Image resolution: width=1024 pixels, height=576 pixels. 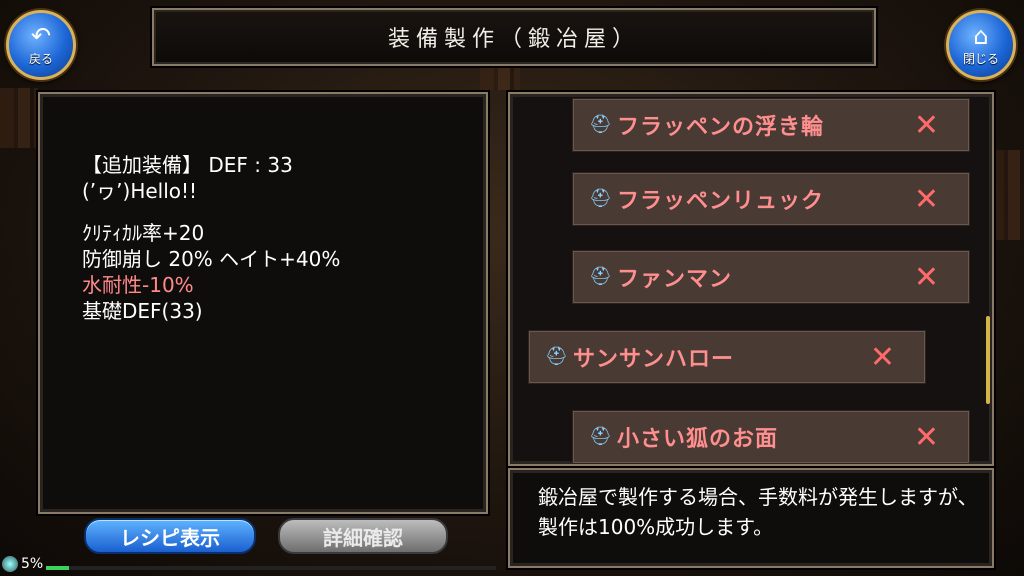 What do you see at coordinates (271, 568) in the screenshot?
I see `progress-bar` at bounding box center [271, 568].